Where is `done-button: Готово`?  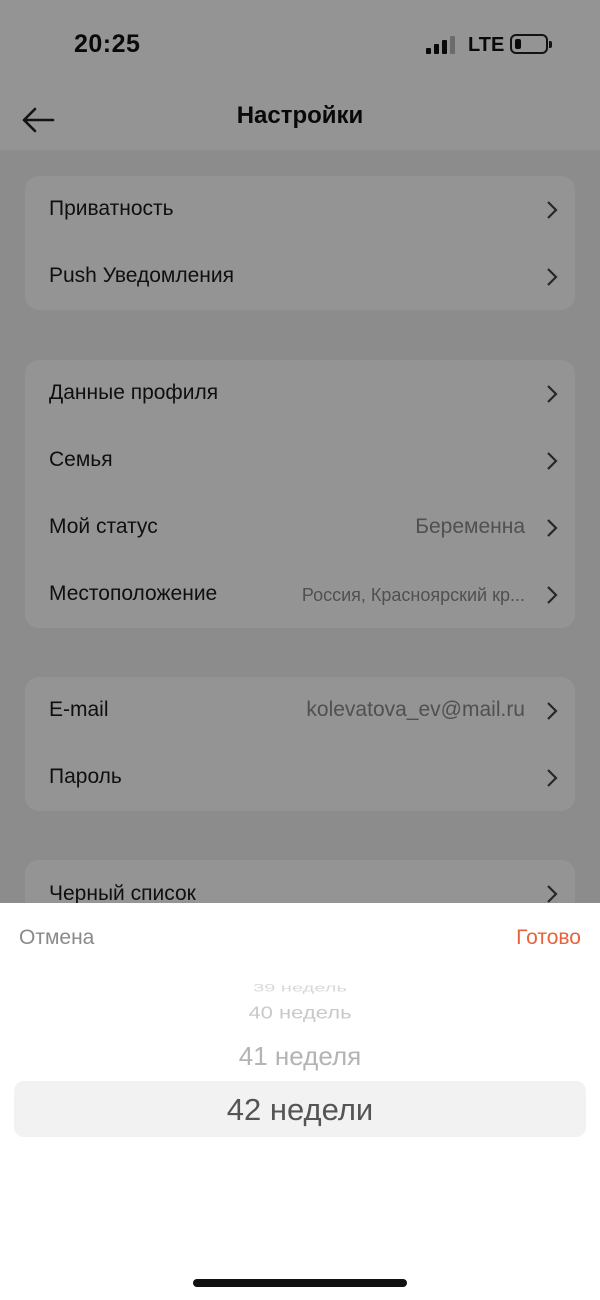 done-button: Готово is located at coordinates (548, 938).